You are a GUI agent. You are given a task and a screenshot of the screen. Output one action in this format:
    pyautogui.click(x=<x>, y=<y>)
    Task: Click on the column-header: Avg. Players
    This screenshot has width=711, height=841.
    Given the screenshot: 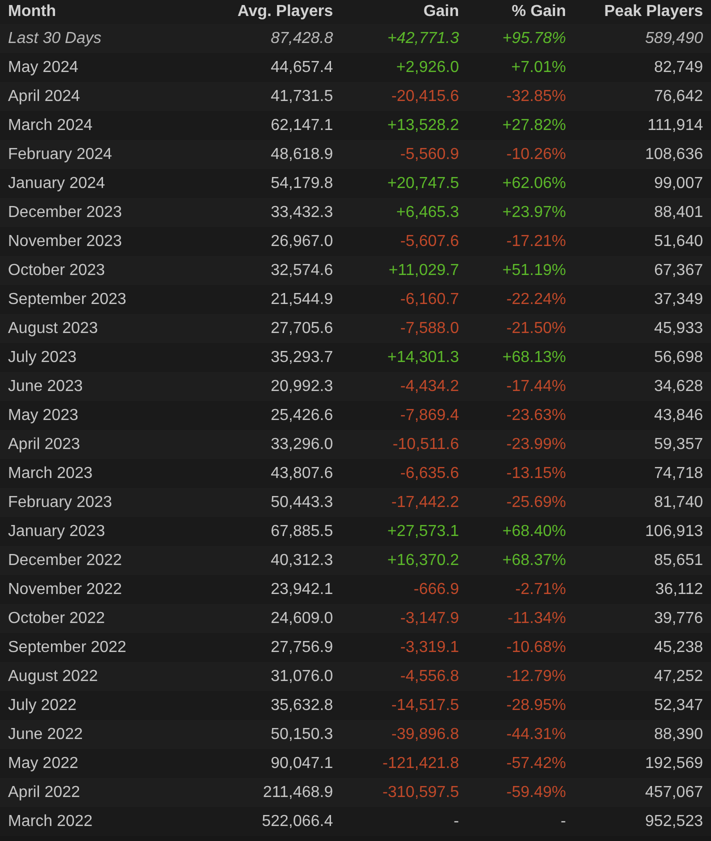 What is the action you would take?
    pyautogui.click(x=253, y=12)
    